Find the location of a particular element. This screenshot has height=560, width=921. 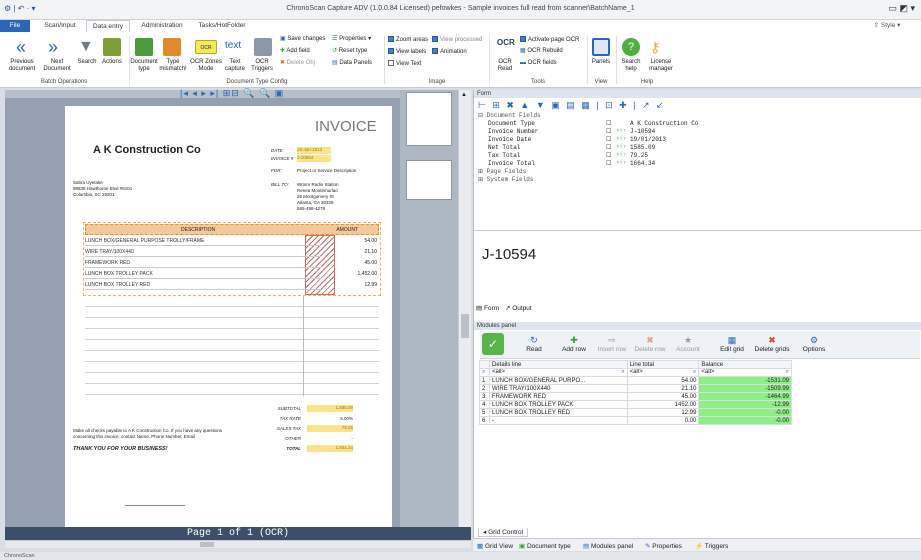

table-row: 3 FRAMEWORK RED 45.00 -1464.99 is located at coordinates (635, 396).